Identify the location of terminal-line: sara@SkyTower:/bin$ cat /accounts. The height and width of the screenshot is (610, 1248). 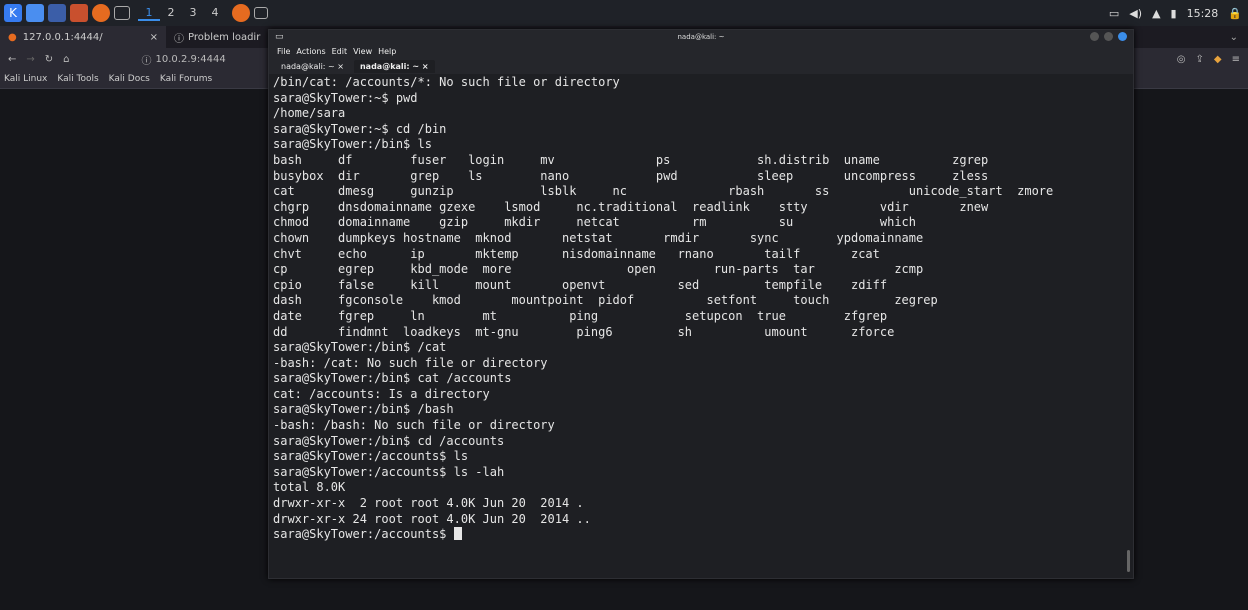
(392, 378).